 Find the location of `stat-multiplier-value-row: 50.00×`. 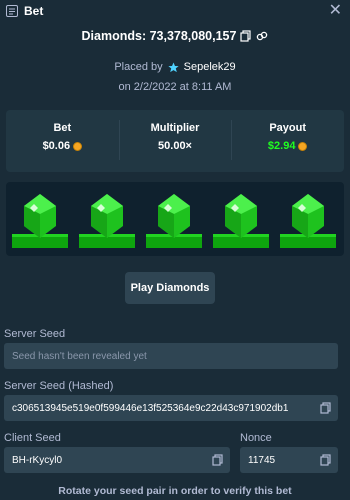

stat-multiplier-value-row: 50.00× is located at coordinates (175, 146).